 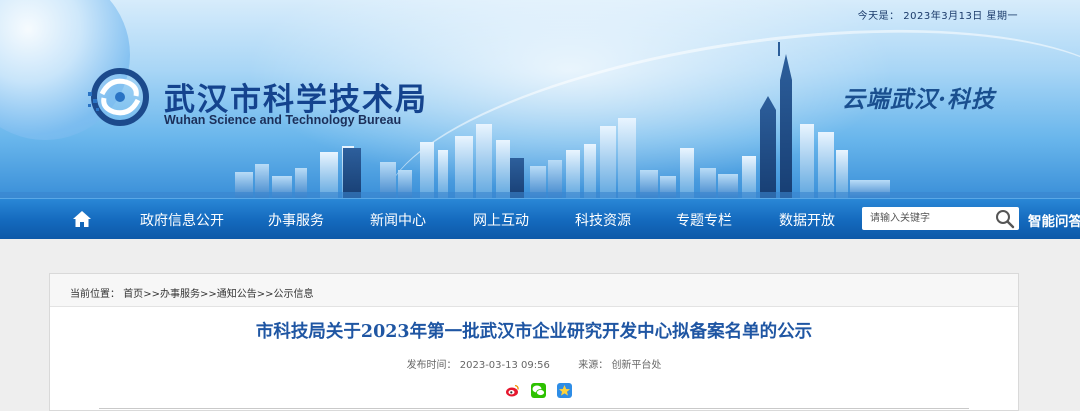 What do you see at coordinates (398, 220) in the screenshot?
I see `nav-item-news: 新闻中心` at bounding box center [398, 220].